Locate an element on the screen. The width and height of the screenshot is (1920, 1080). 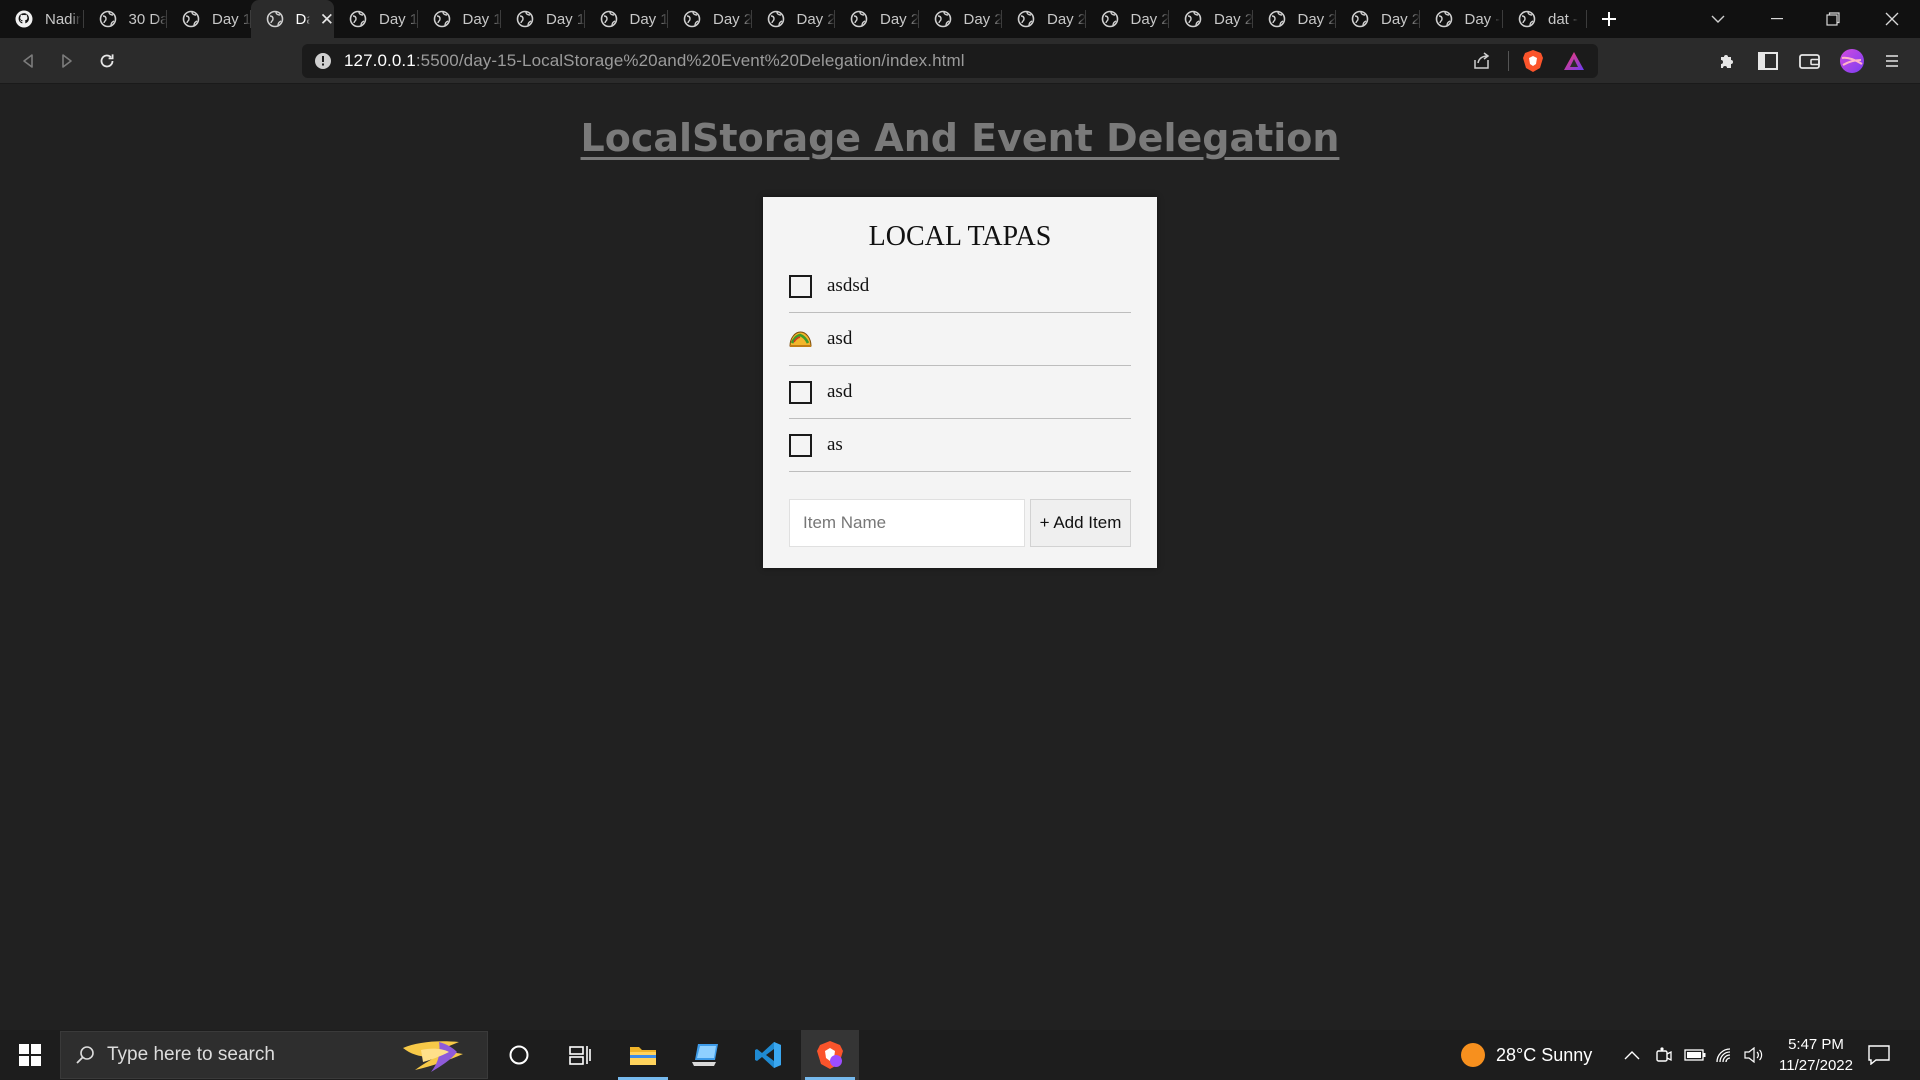
tab-3: Da ✕ is located at coordinates (292, 19).